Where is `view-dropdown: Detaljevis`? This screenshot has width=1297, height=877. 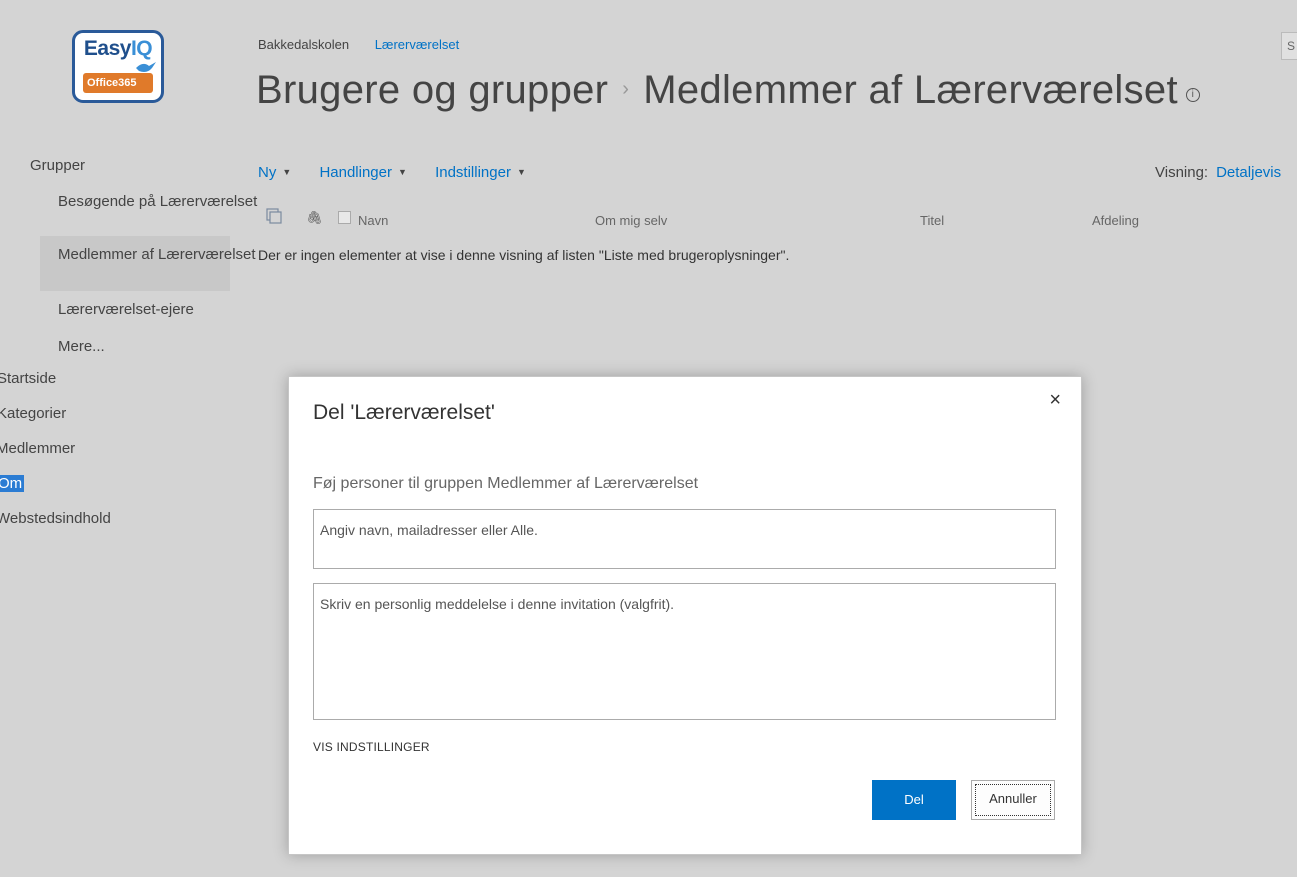 view-dropdown: Detaljevis is located at coordinates (1248, 172).